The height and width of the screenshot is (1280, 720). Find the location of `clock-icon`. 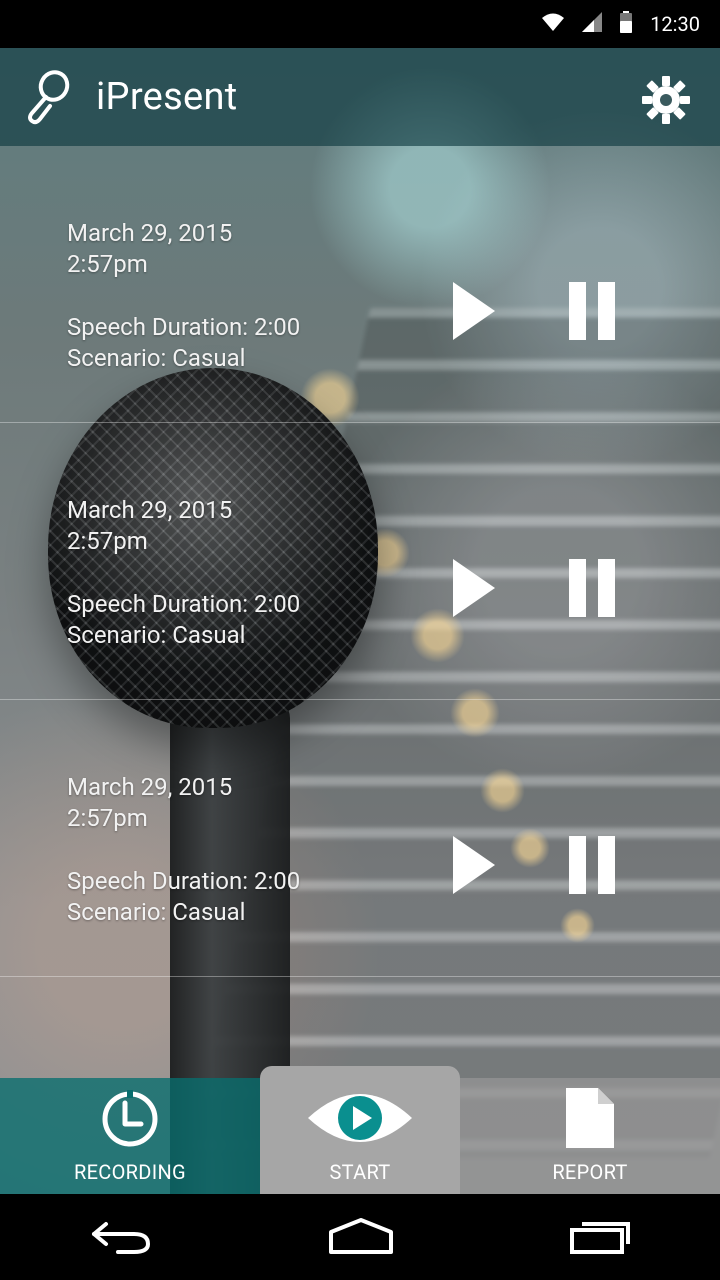

clock-icon is located at coordinates (130, 1121).